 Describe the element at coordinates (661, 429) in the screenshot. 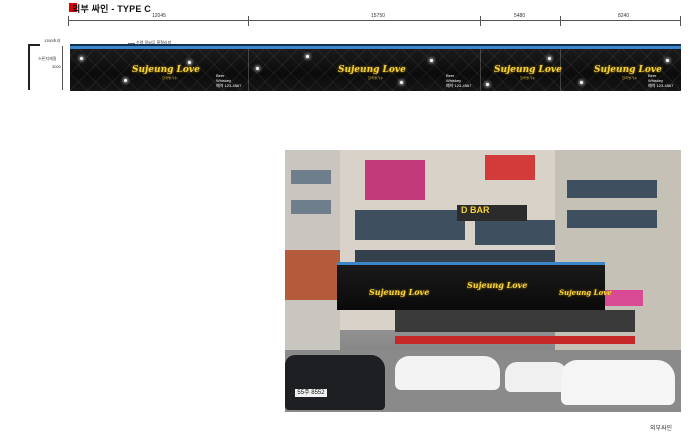

I see `photo-caption: 외부싸인` at that location.